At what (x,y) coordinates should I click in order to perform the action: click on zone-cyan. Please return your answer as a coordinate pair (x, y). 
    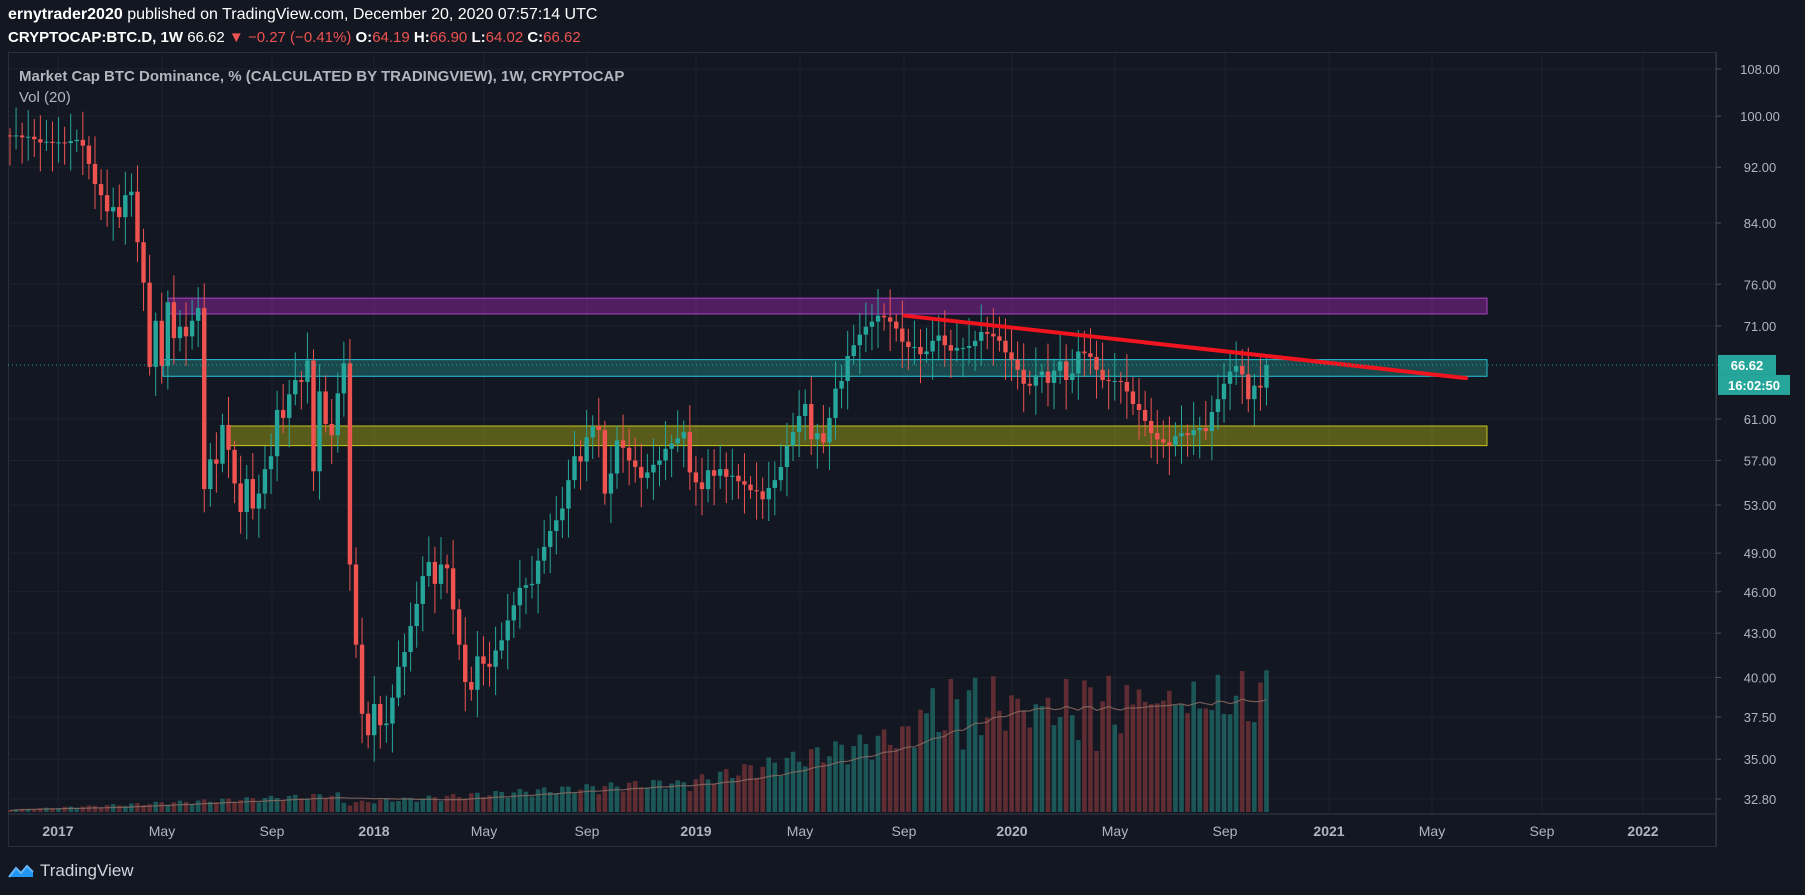
    Looking at the image, I should click on (825, 368).